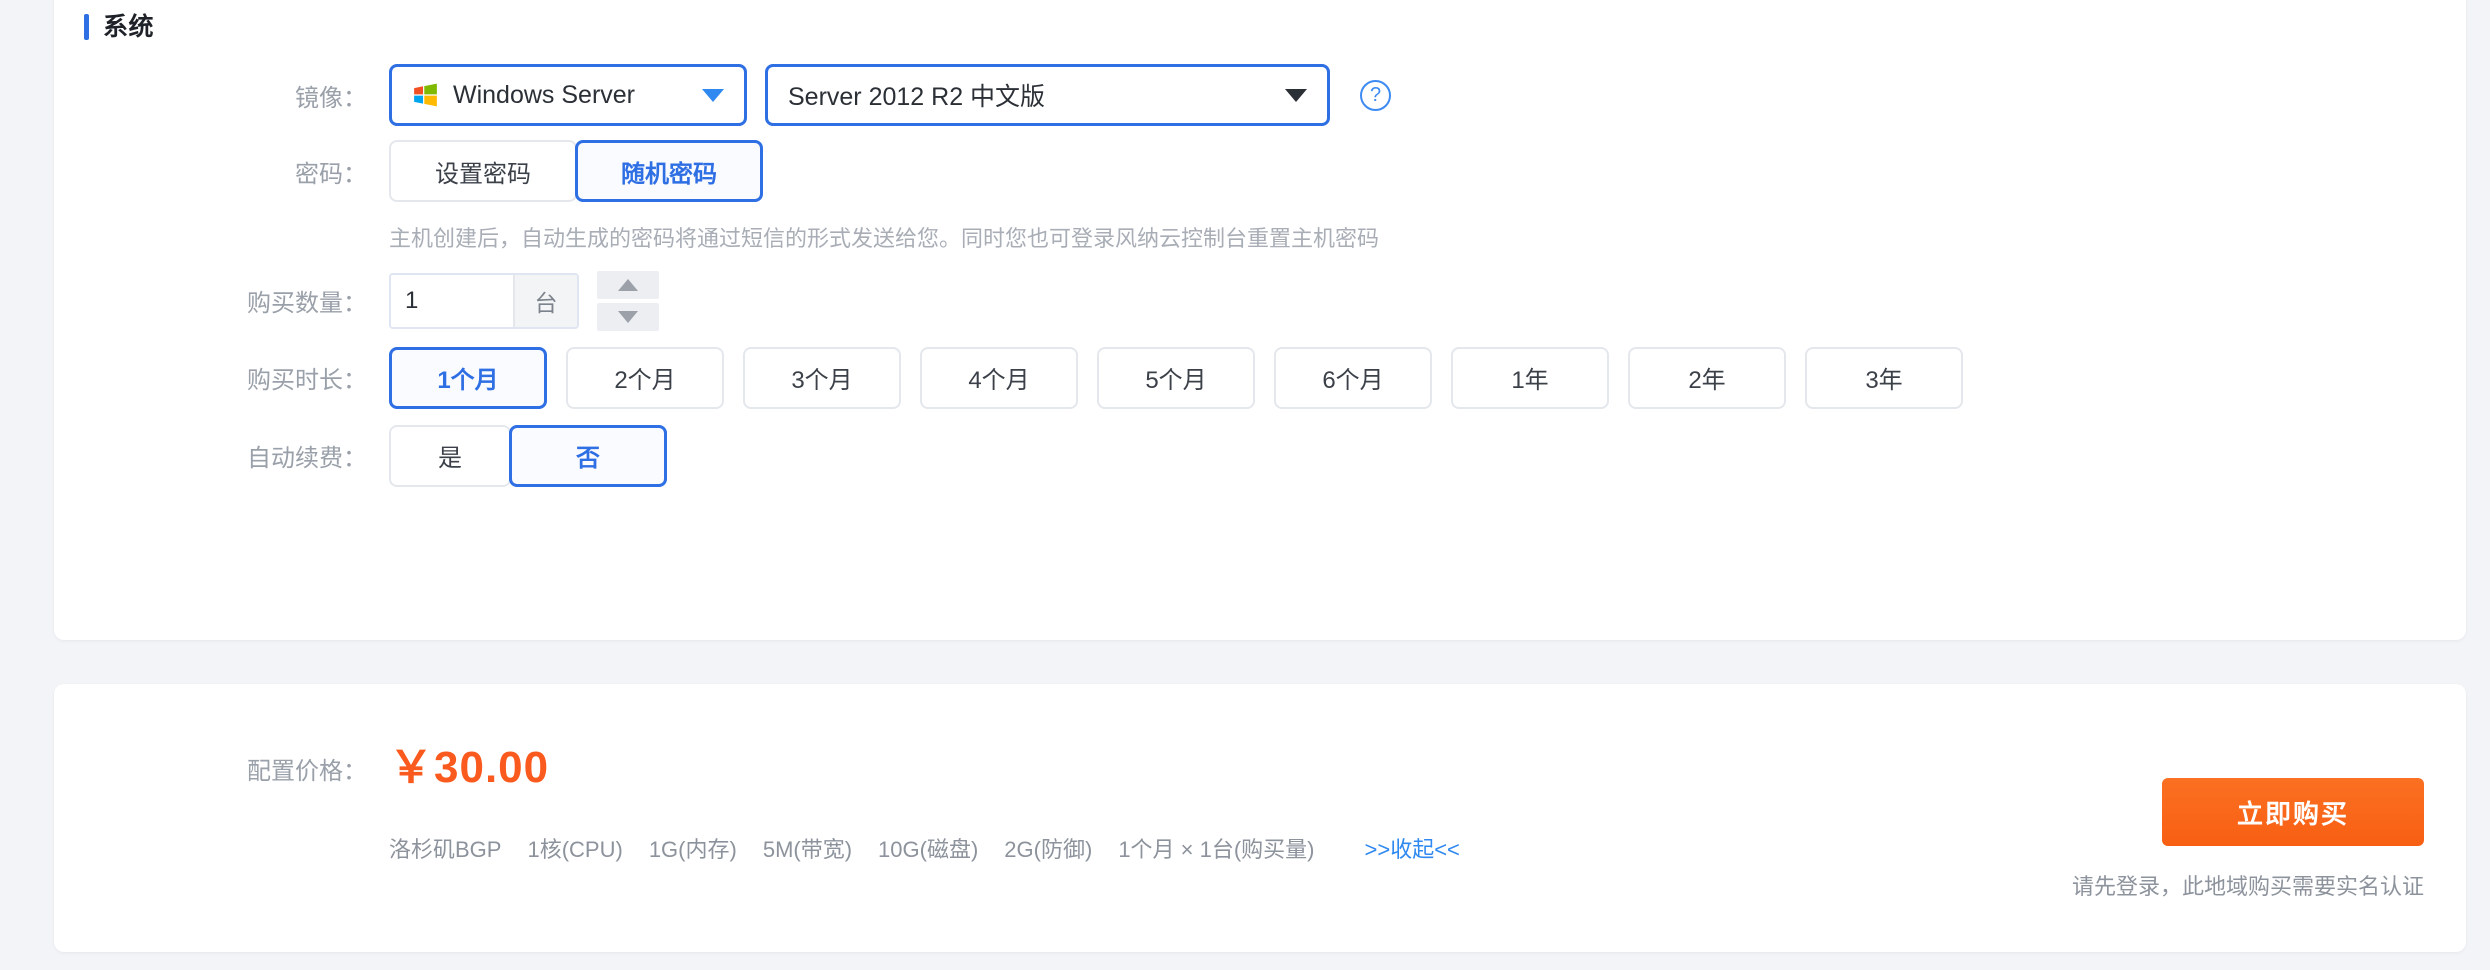 Image resolution: width=2490 pixels, height=970 pixels. What do you see at coordinates (1048, 849) in the screenshot?
I see `spec-item-defense: 2G(防御)` at bounding box center [1048, 849].